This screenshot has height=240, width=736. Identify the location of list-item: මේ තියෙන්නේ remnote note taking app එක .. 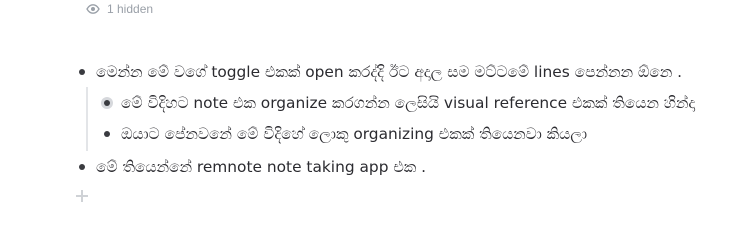
(252, 167).